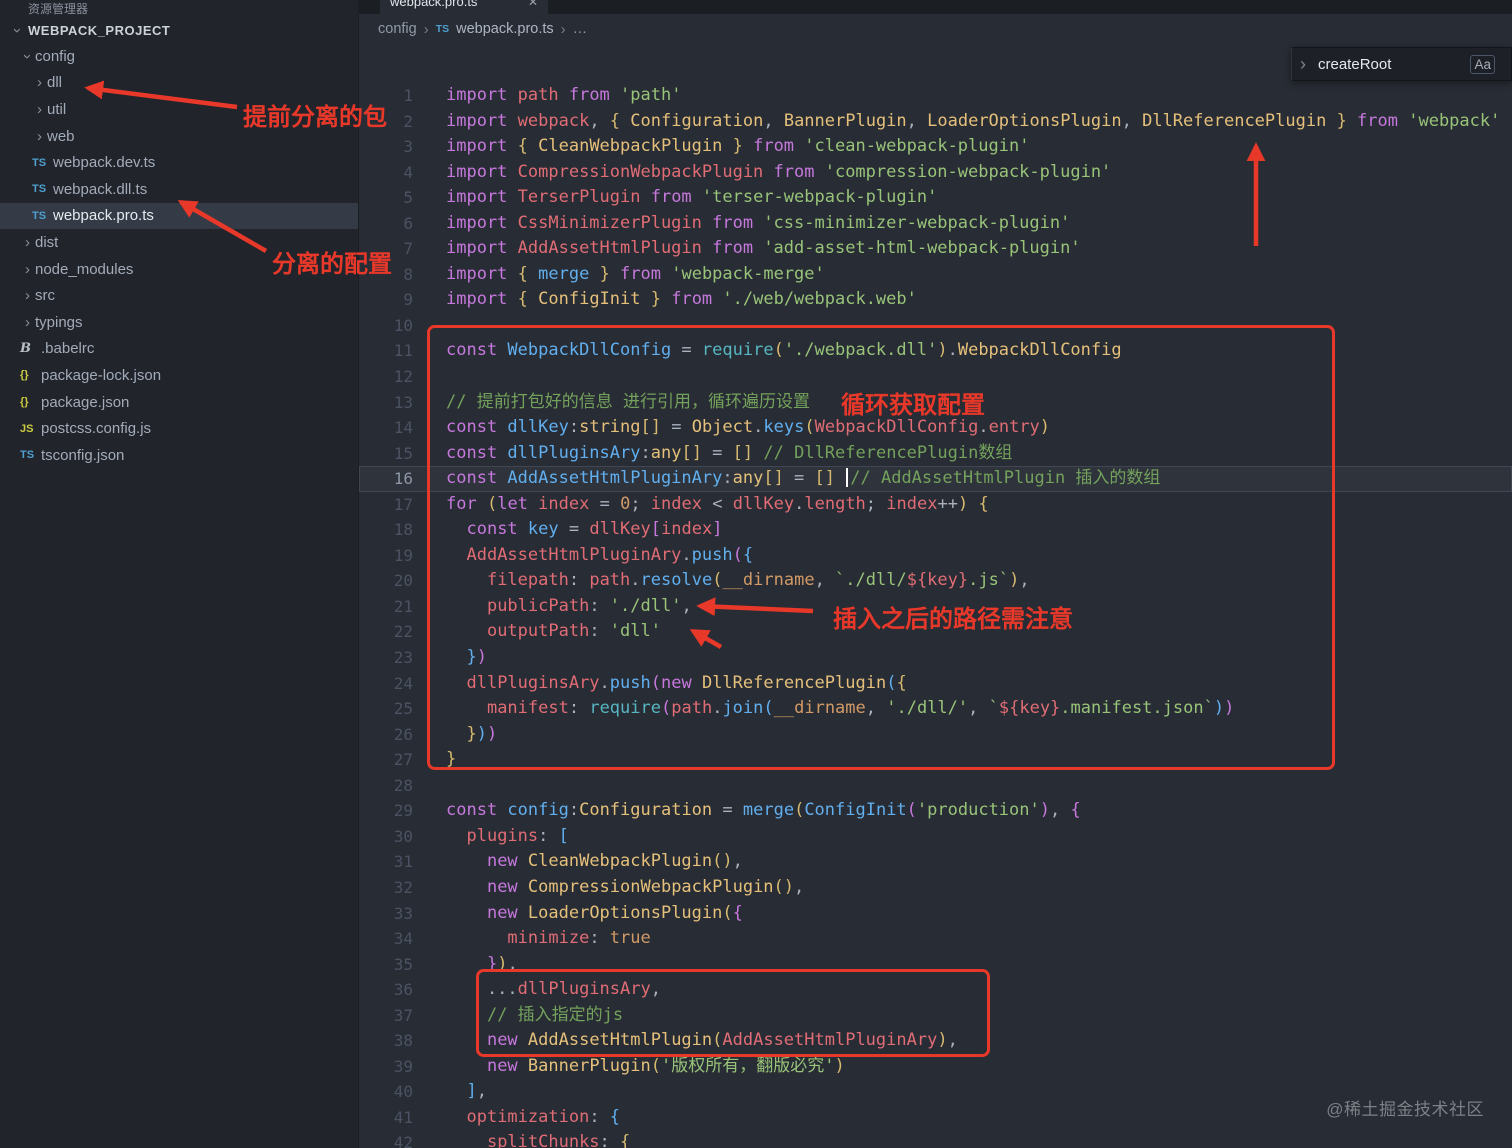 This screenshot has width=1512, height=1148. I want to click on code-line-10: 10, so click(935, 326).